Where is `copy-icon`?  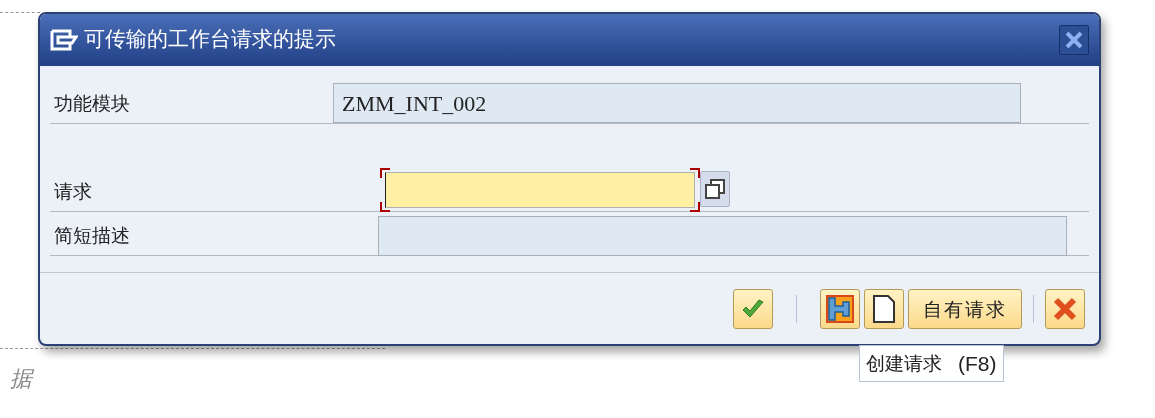
copy-icon is located at coordinates (715, 189).